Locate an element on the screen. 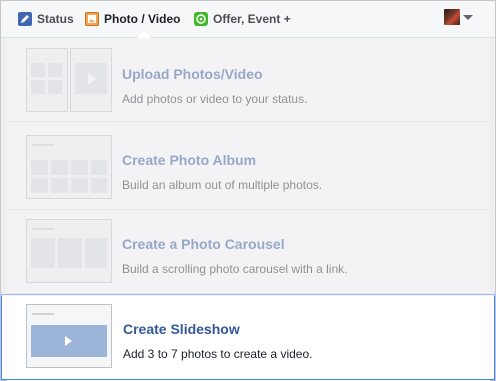 The width and height of the screenshot is (496, 381). chevron-down-icon is located at coordinates (468, 17).